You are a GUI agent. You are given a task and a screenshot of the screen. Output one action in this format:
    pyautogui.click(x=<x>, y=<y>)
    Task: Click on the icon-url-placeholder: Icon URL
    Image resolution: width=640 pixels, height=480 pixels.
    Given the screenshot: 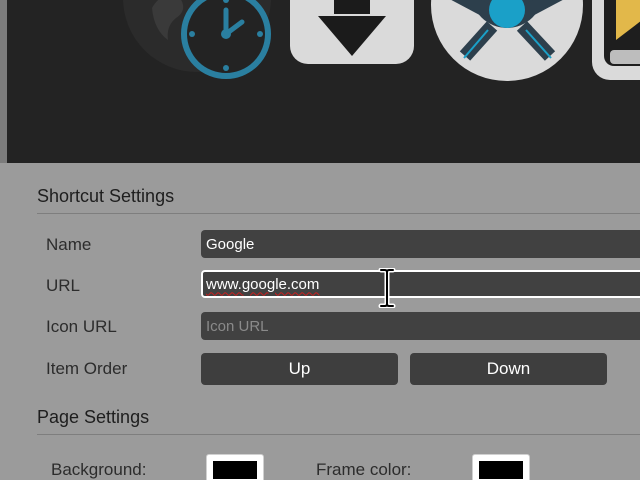 What is the action you would take?
    pyautogui.click(x=237, y=326)
    